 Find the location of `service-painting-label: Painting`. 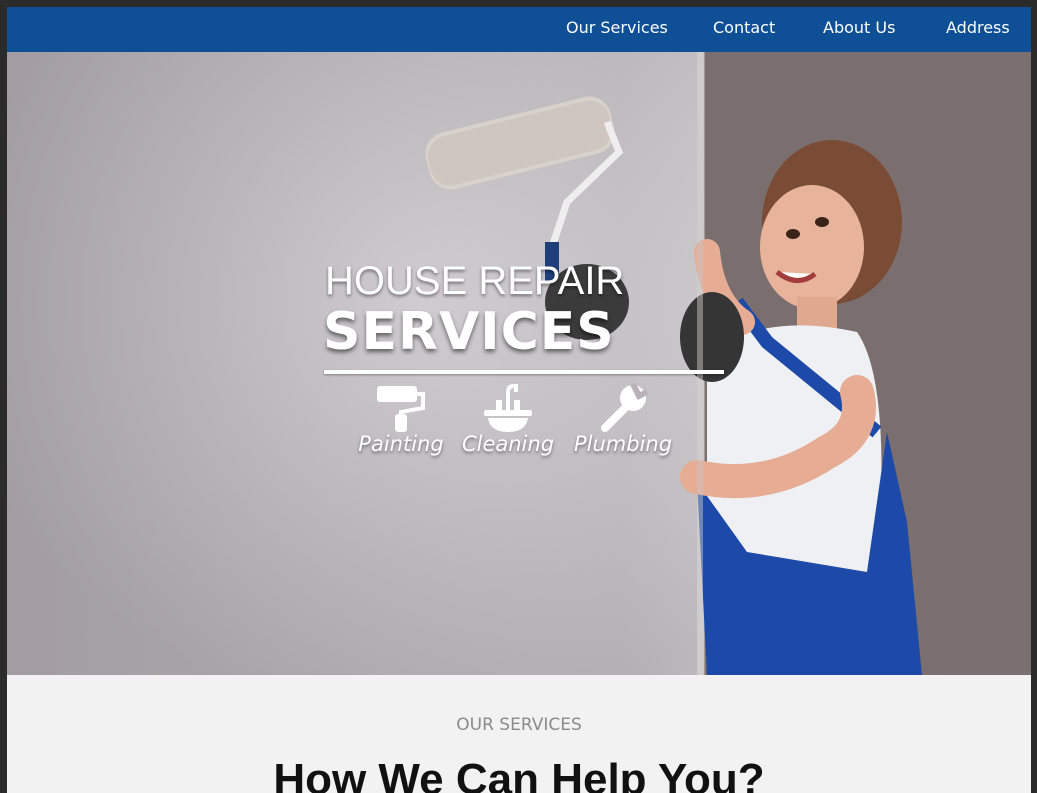

service-painting-label: Painting is located at coordinates (401, 444).